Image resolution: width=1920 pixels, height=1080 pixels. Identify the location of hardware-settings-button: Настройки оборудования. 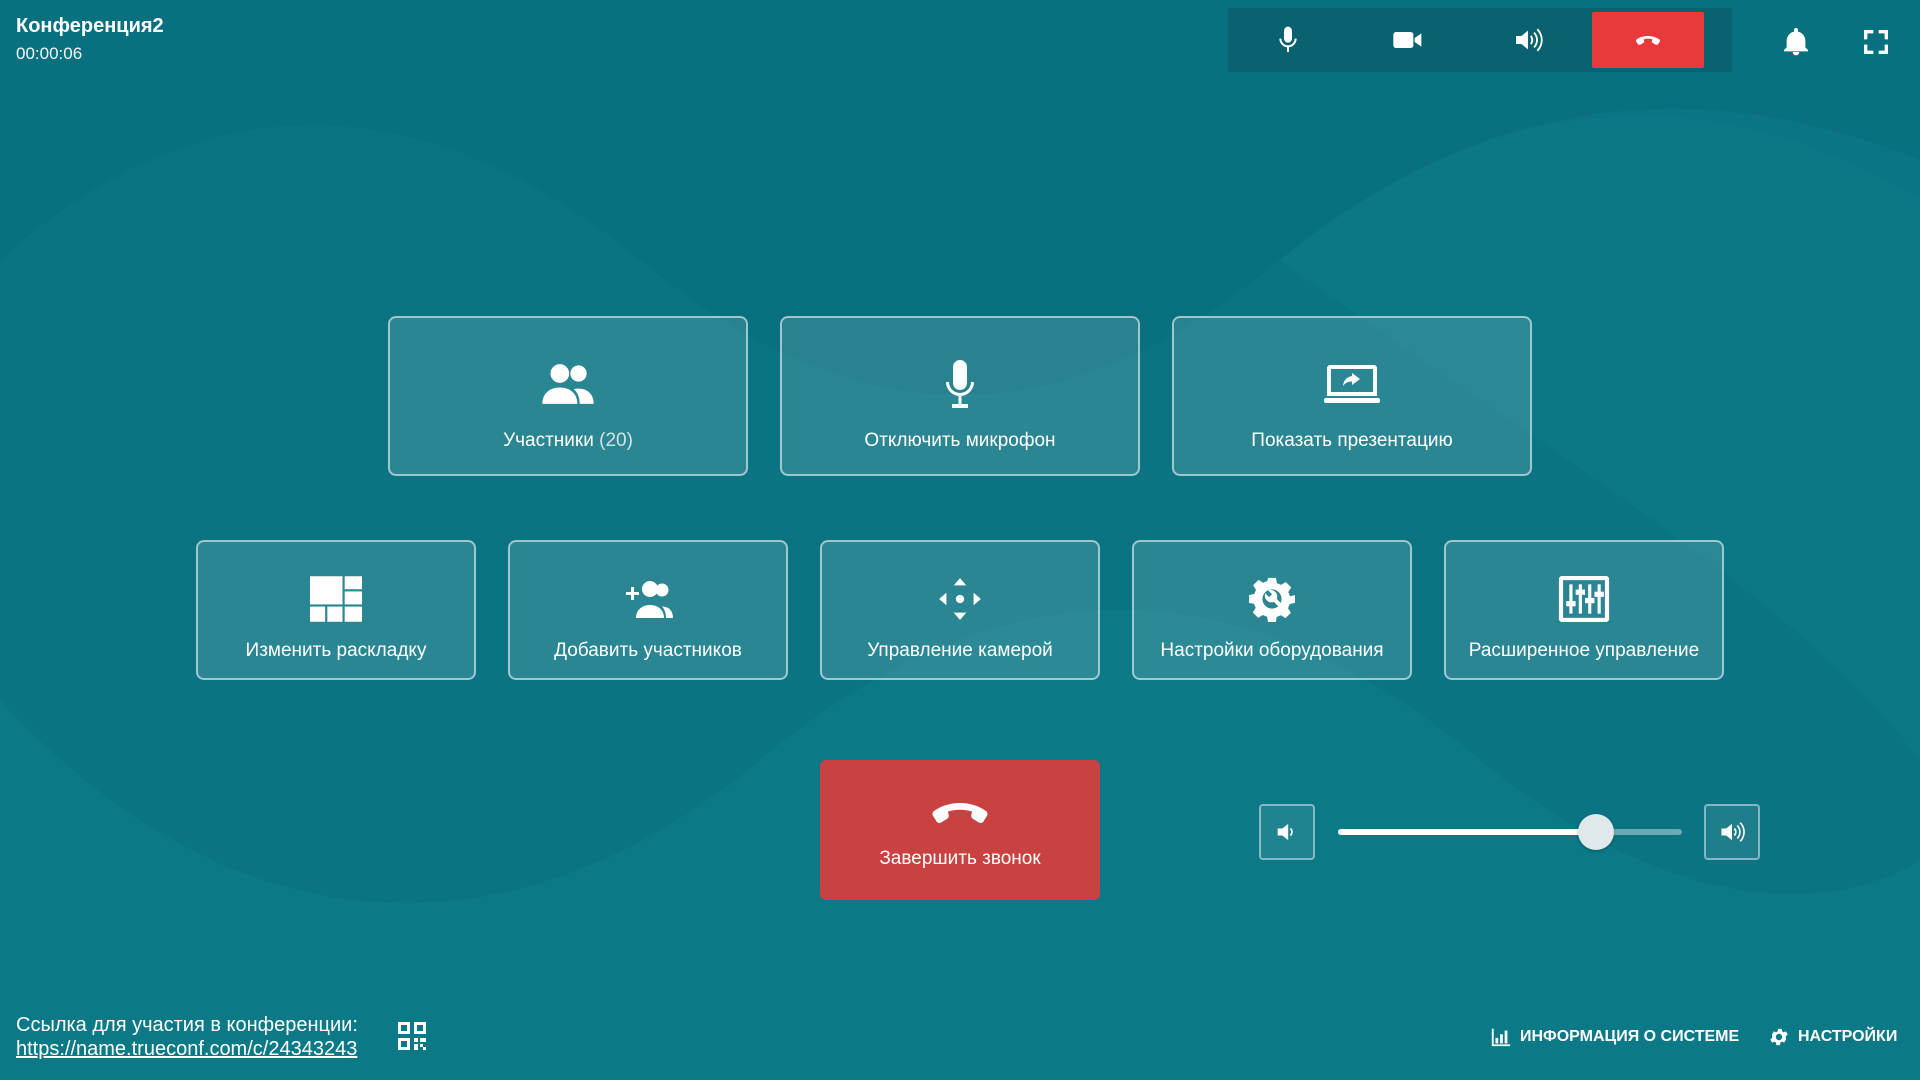
(1272, 610).